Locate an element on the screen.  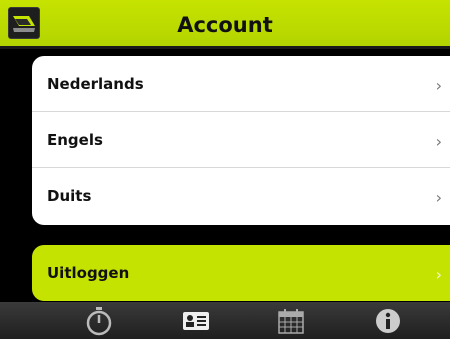
info-icon is located at coordinates (388, 321).